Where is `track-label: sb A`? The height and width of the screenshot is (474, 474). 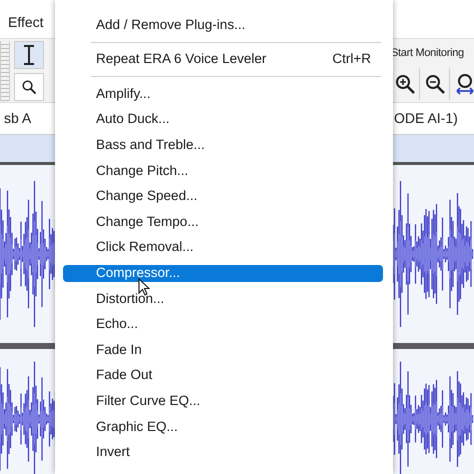
track-label: sb A is located at coordinates (17, 118).